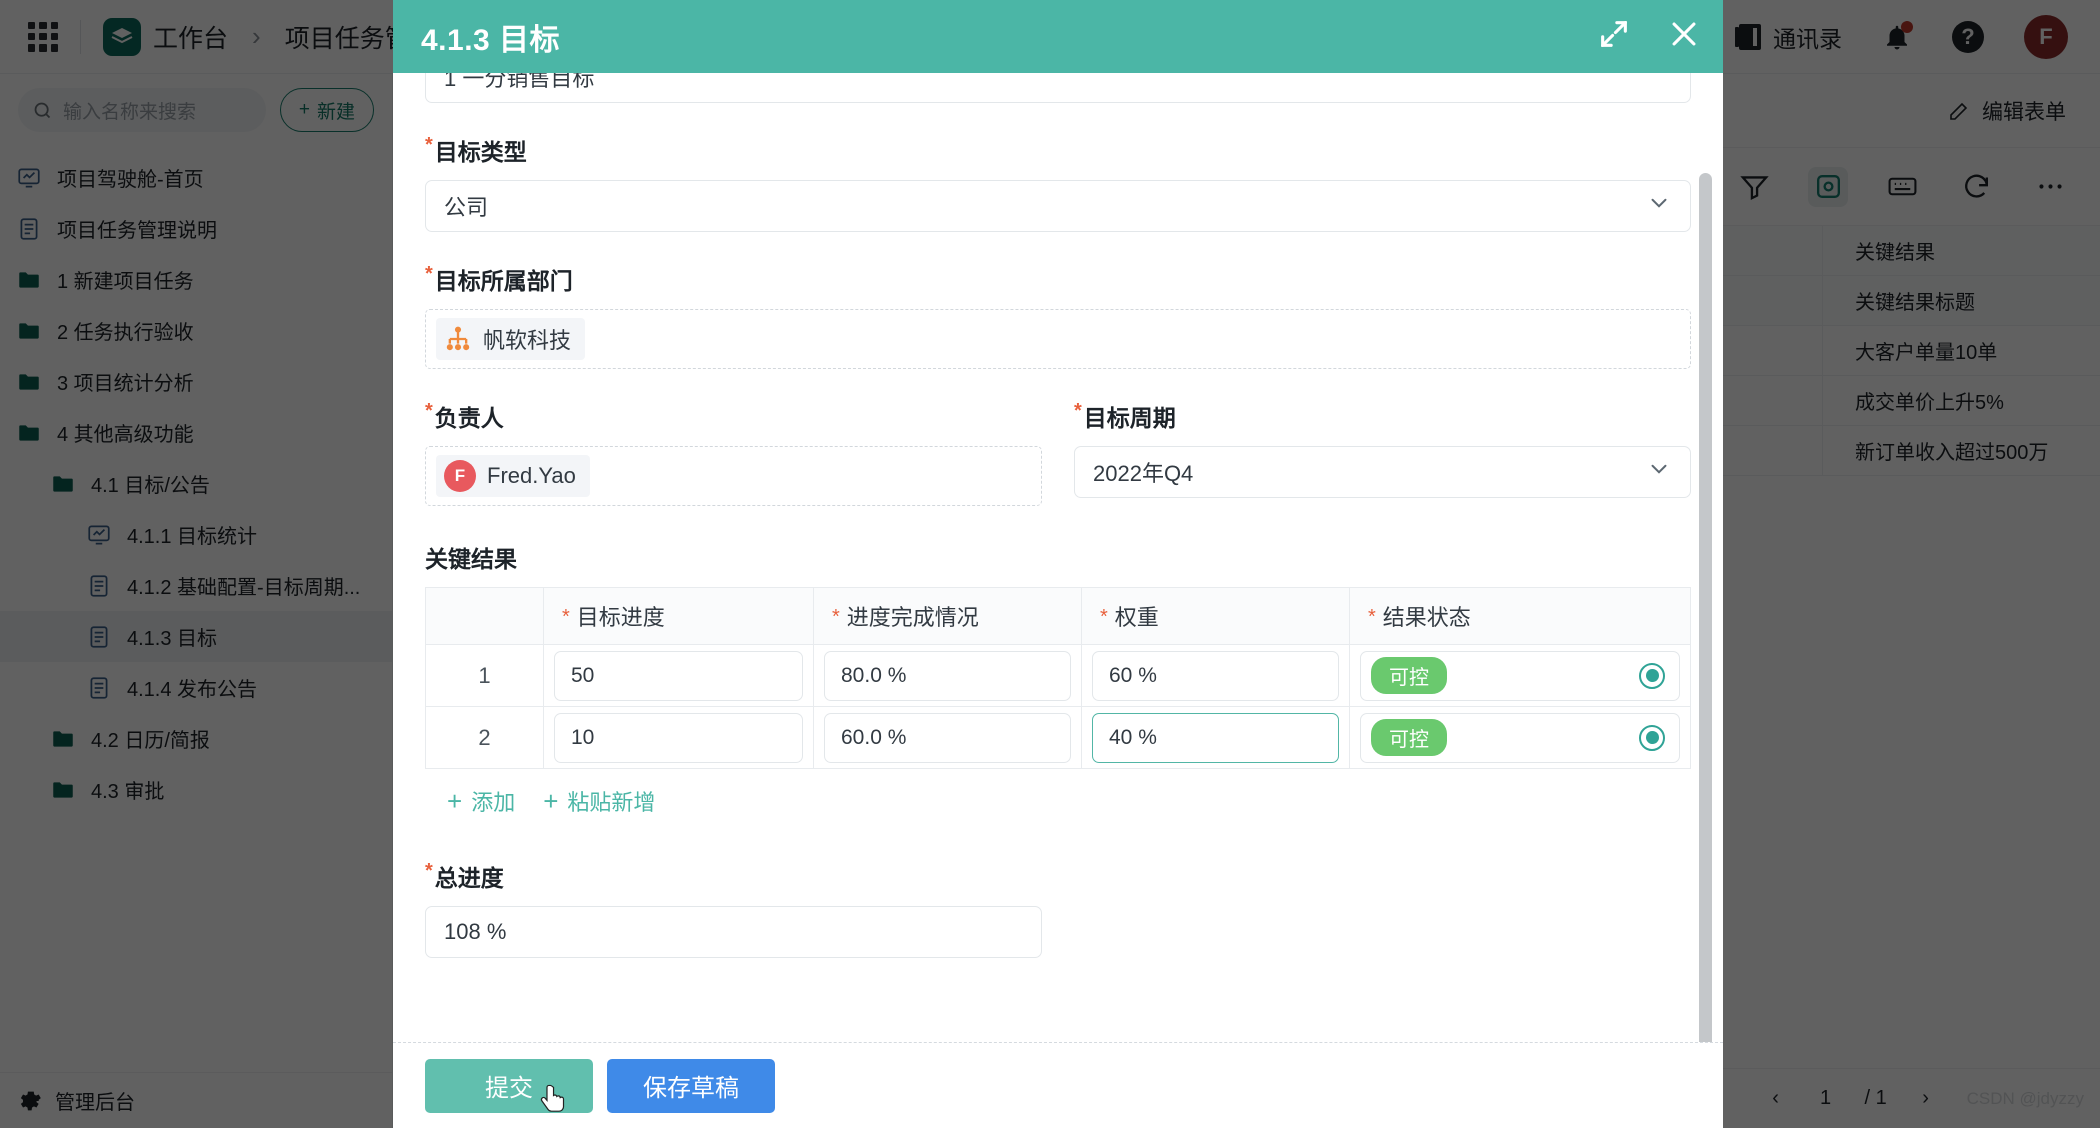 This screenshot has height=1128, width=2100. Describe the element at coordinates (1426, 617) in the screenshot. I see `kr-col-label: 结果状态` at that location.